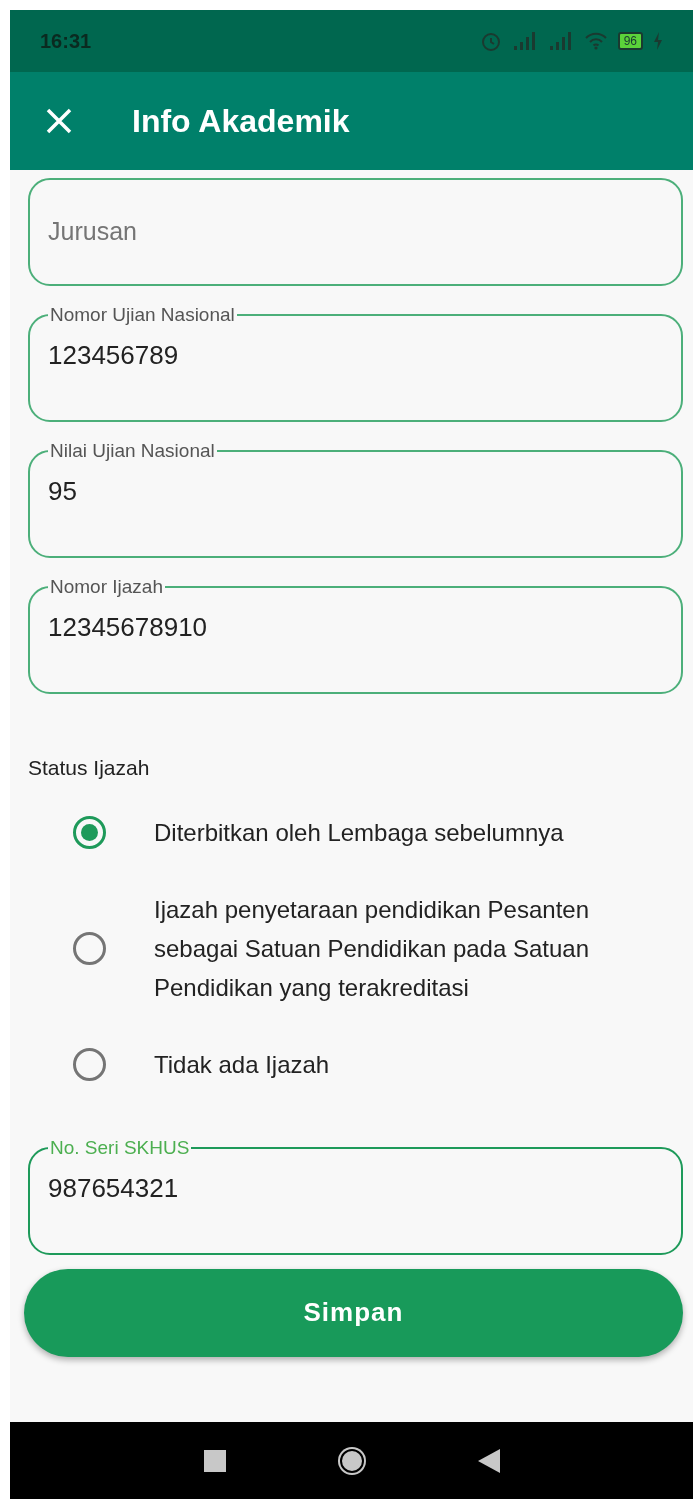  Describe the element at coordinates (488, 1460) in the screenshot. I see `back-icon` at that location.